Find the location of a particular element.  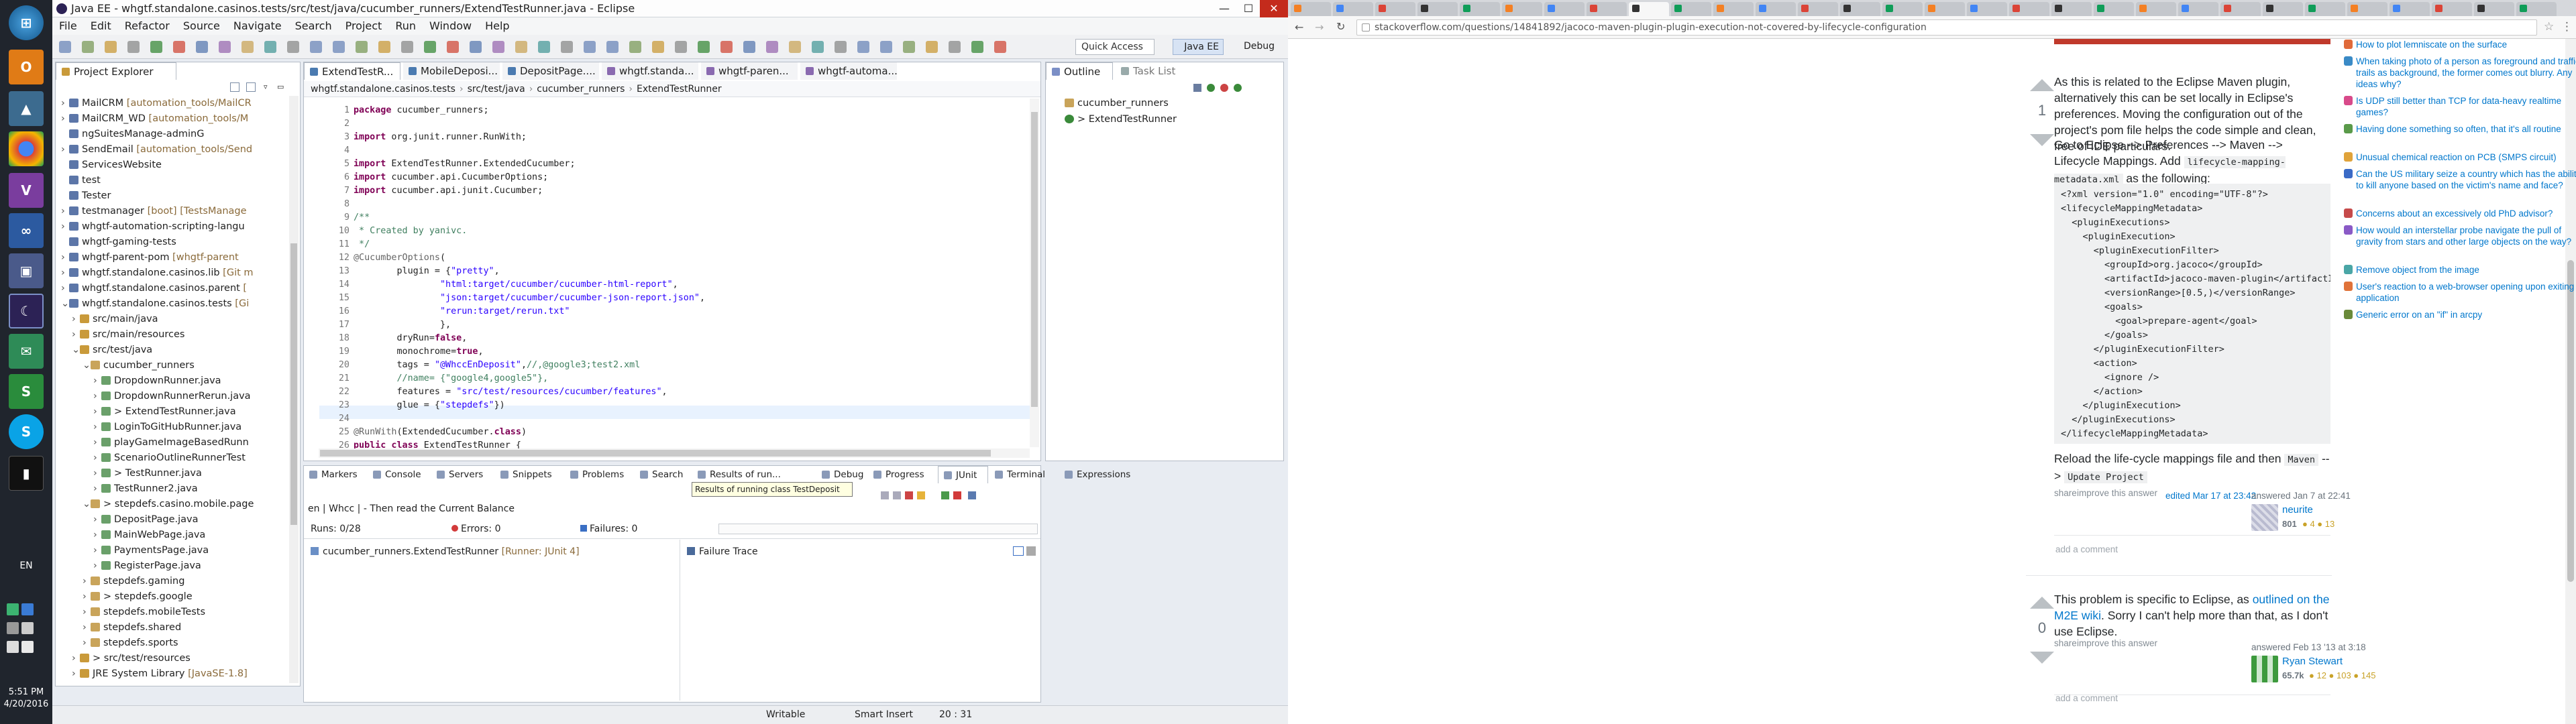

app-icon-circles: ∞ is located at coordinates (26, 230).